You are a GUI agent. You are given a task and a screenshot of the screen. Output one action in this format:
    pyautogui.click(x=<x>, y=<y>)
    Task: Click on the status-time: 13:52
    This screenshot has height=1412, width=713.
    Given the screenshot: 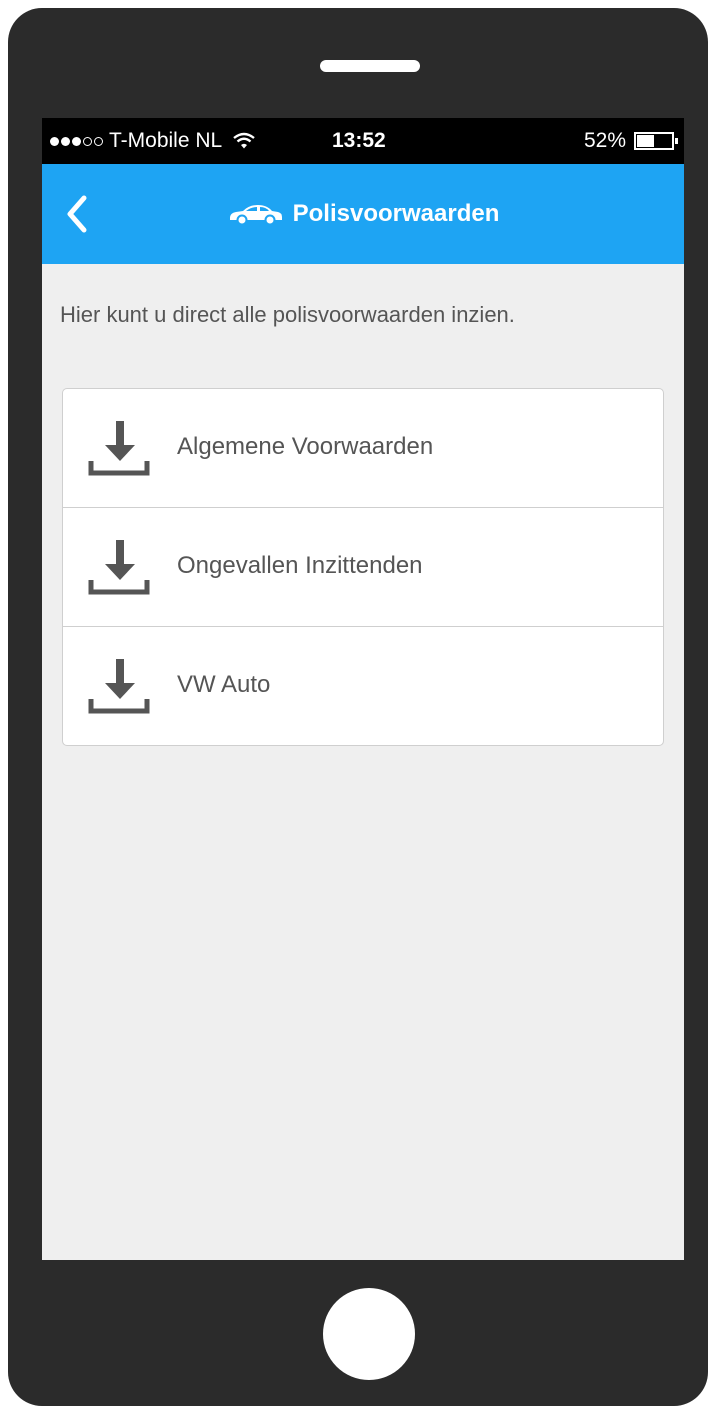 What is the action you would take?
    pyautogui.click(x=359, y=140)
    